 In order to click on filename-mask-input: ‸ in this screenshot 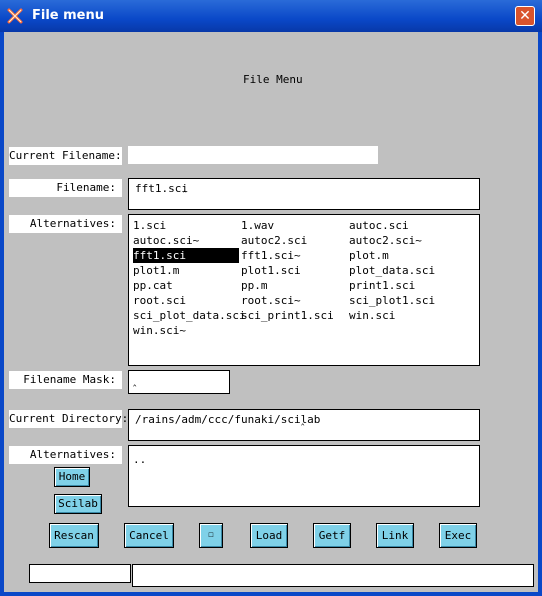, I will do `click(179, 382)`.